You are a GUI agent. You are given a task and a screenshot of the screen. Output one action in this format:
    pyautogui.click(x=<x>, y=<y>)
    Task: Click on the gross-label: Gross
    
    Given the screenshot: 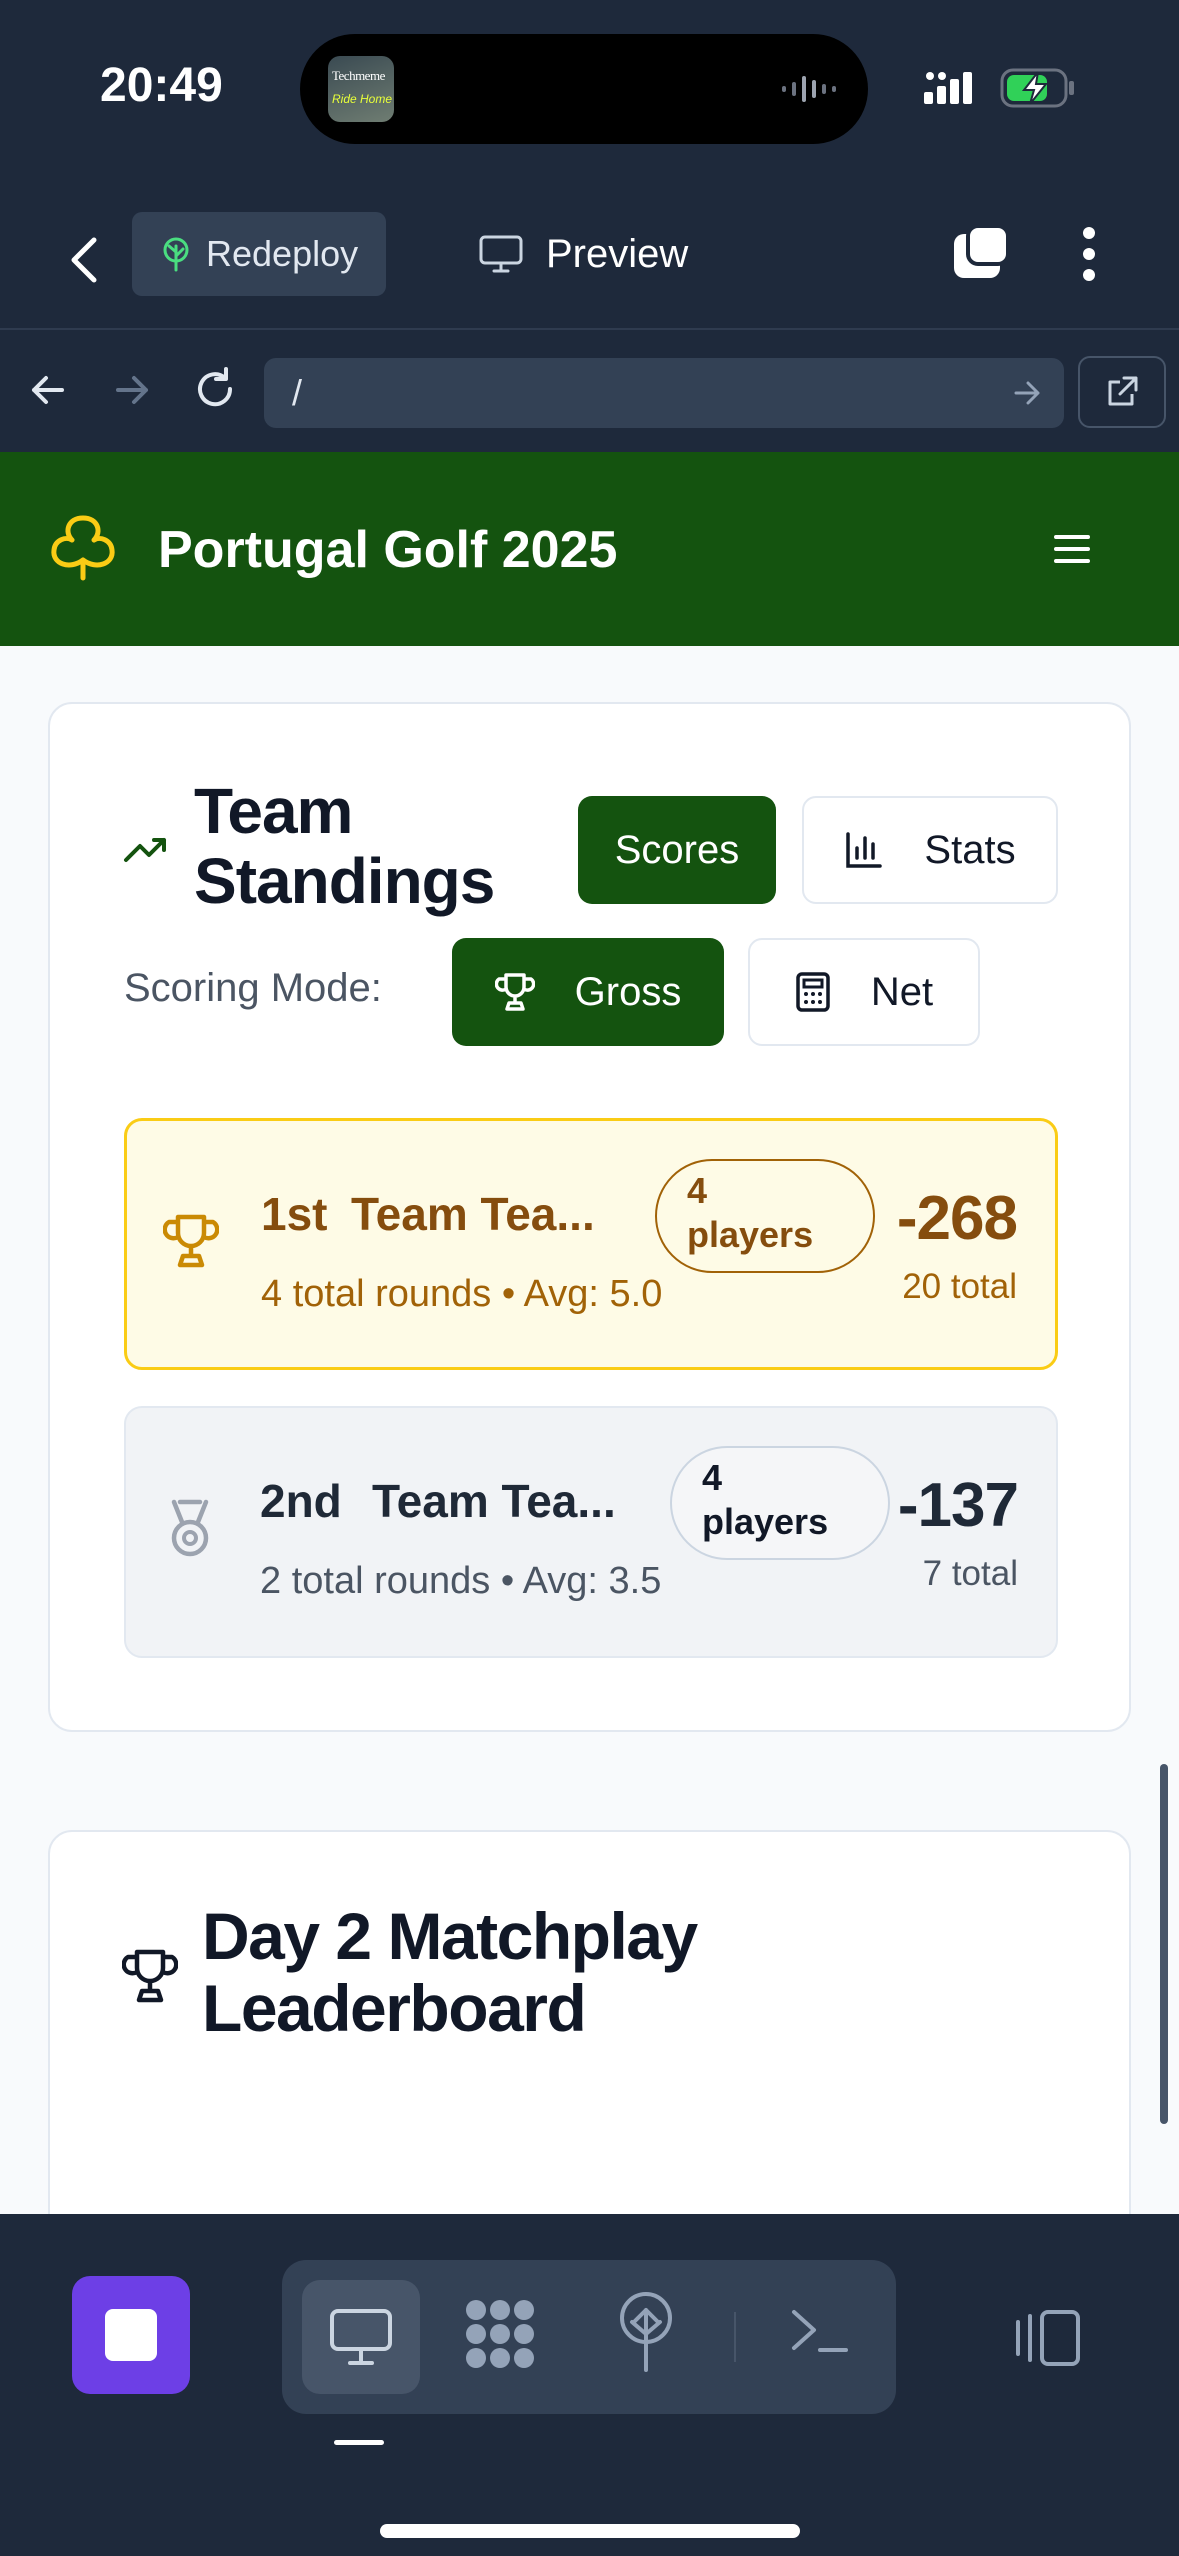 What is the action you would take?
    pyautogui.click(x=628, y=991)
    